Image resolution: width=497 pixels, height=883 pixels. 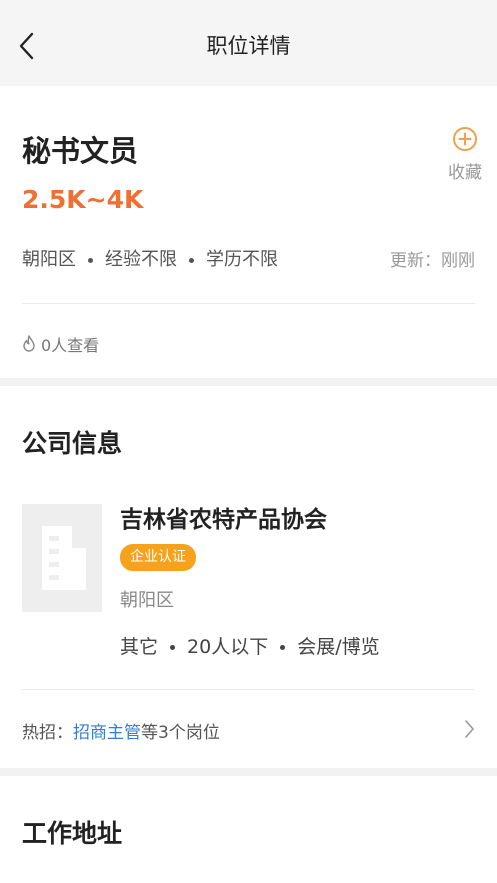 What do you see at coordinates (80, 151) in the screenshot?
I see `job-title: 秘书文员` at bounding box center [80, 151].